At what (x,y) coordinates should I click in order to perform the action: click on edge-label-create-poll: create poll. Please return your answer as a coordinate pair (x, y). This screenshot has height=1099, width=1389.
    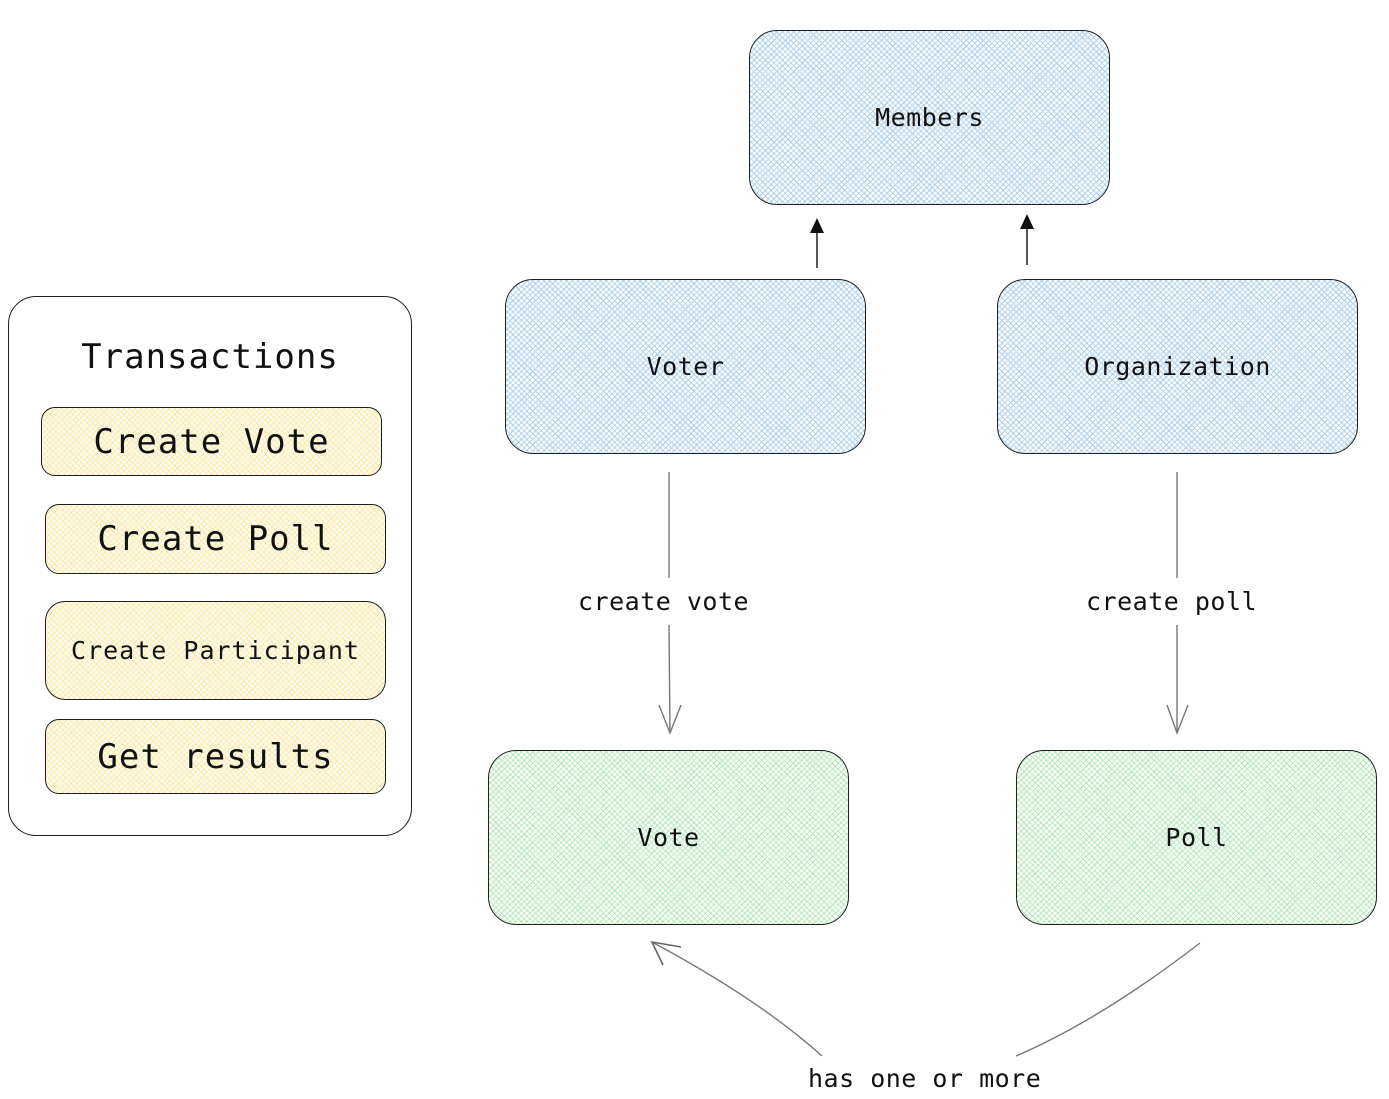
    Looking at the image, I should click on (1172, 601).